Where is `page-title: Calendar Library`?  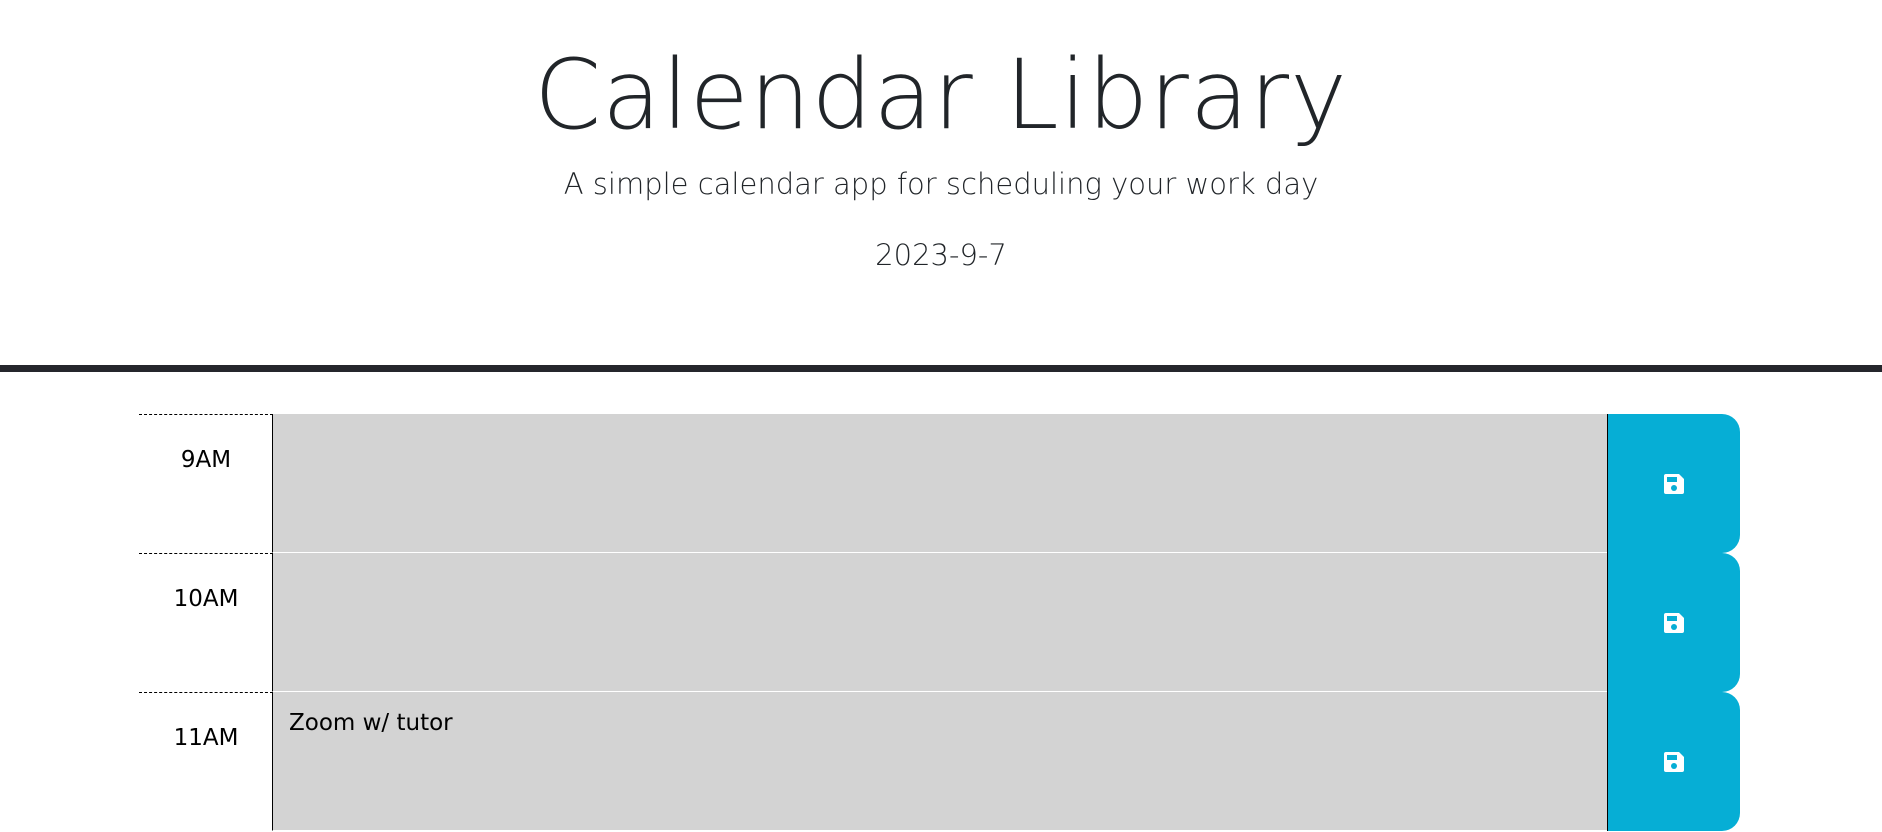
page-title: Calendar Library is located at coordinates (941, 95).